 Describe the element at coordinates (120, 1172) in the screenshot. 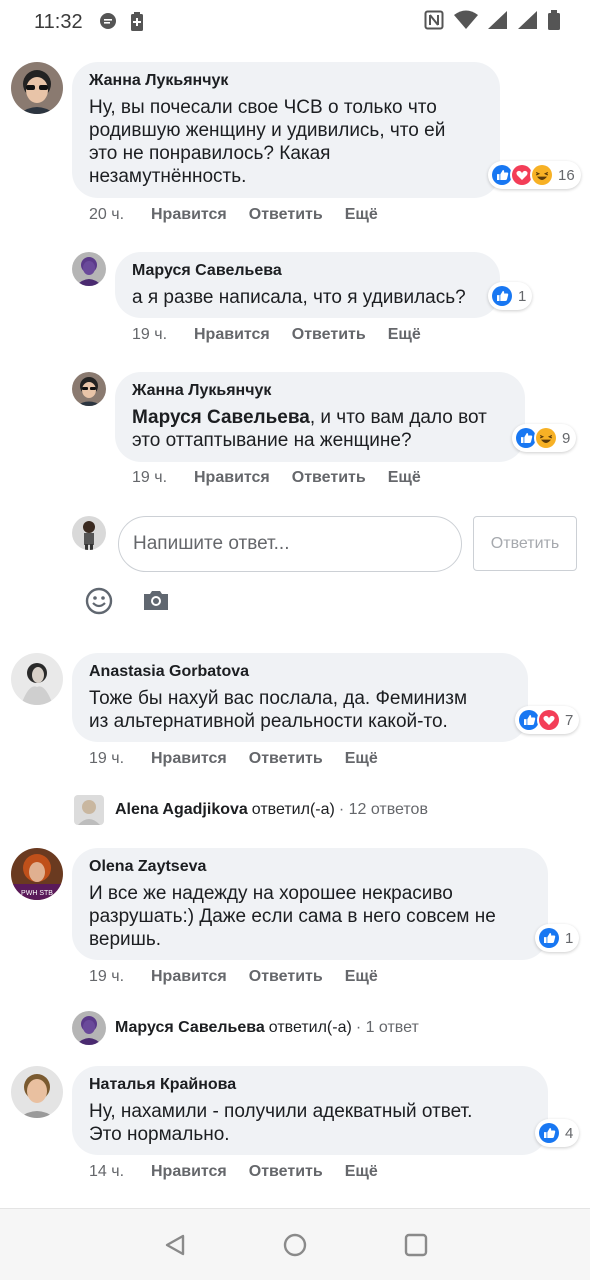

I see `comment-time: 14 ч.` at that location.